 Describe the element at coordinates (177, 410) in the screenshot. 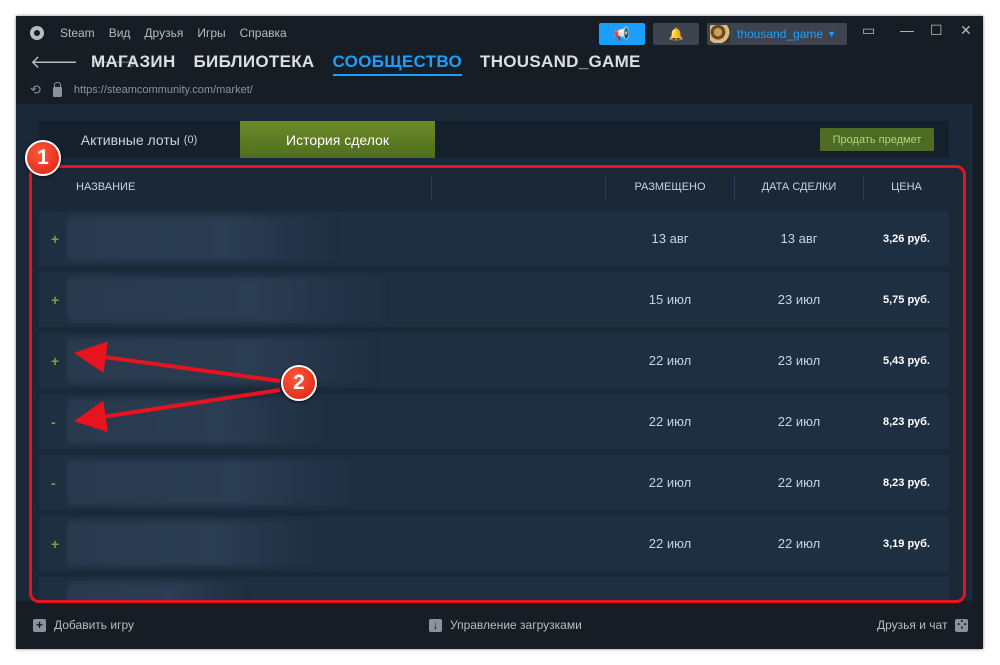

I see `arrow-to-minus` at that location.